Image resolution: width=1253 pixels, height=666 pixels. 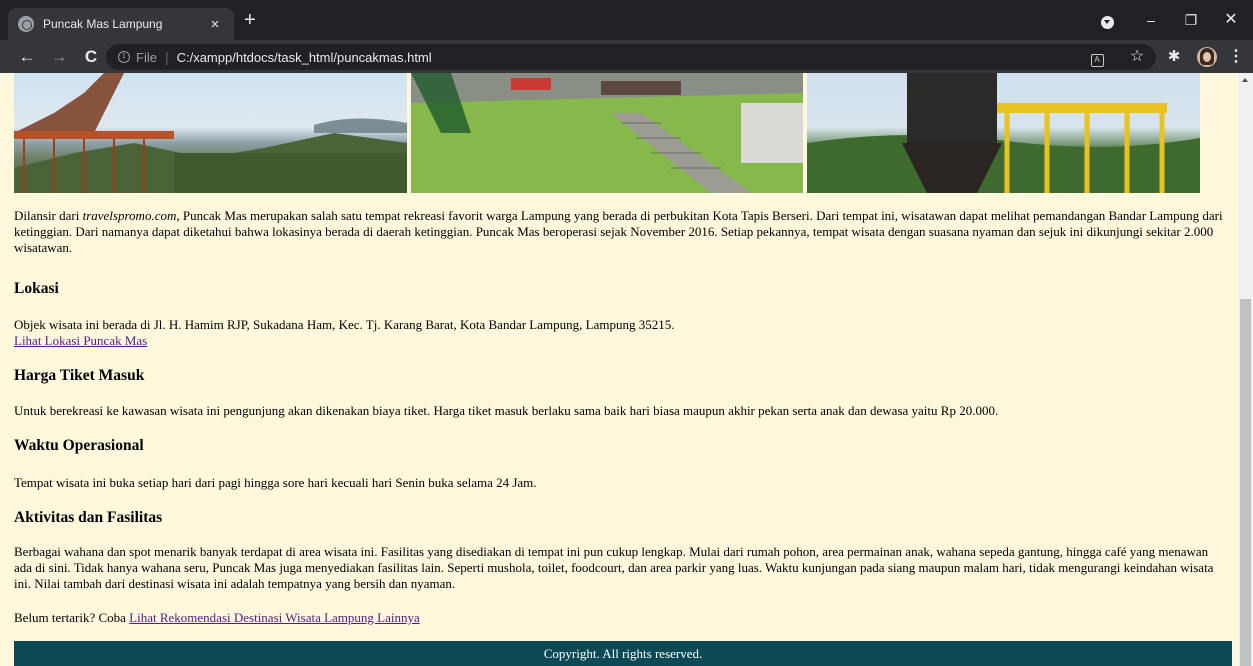 I want to click on avatar, so click(x=1207, y=57).